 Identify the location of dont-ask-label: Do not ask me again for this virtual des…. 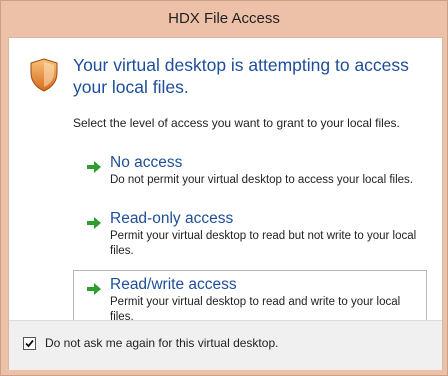
(161, 343).